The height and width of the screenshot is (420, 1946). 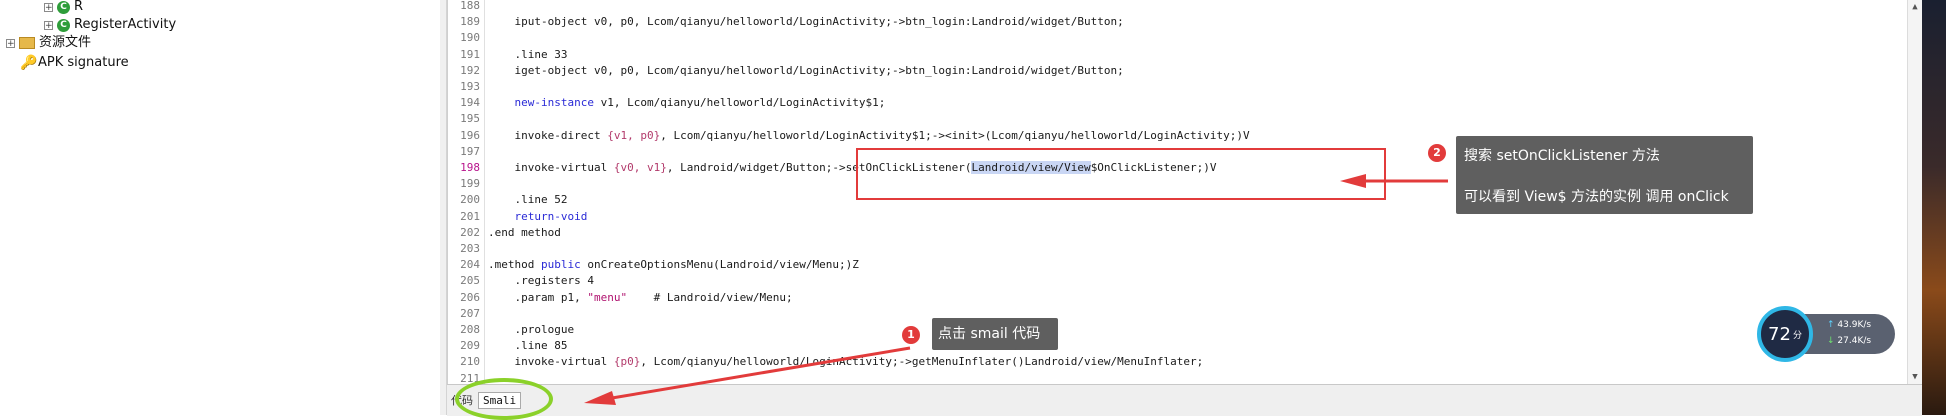 I want to click on callout-badge-1: 1, so click(x=911, y=335).